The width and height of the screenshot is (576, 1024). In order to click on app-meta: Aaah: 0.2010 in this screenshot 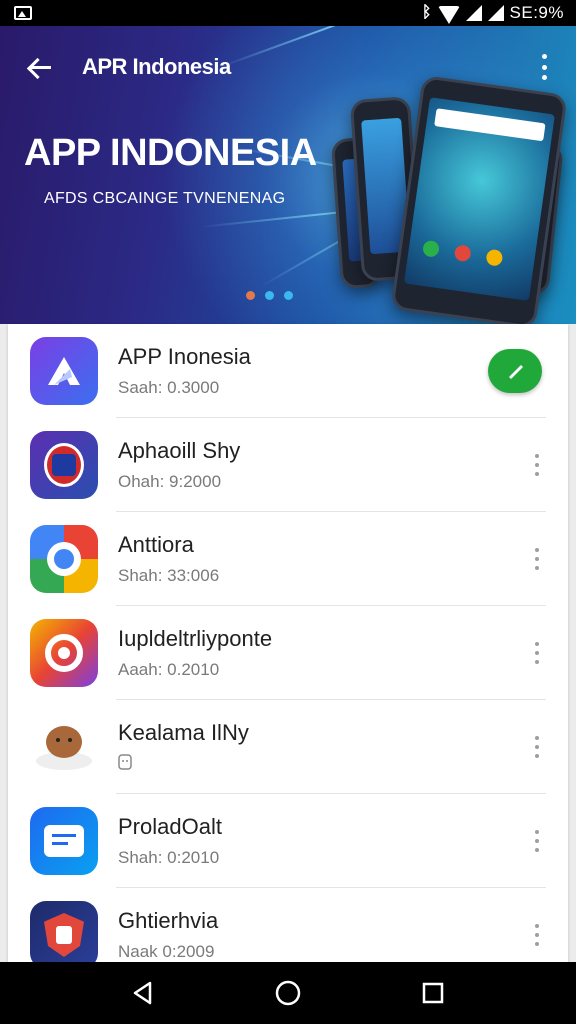, I will do `click(169, 669)`.